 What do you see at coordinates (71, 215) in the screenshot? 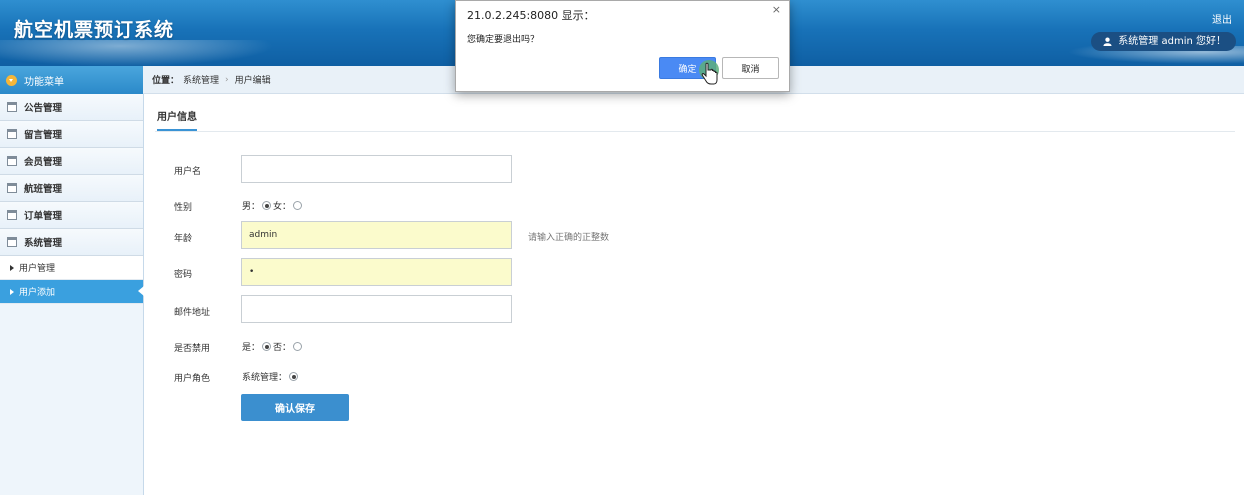
I see `sidebar-item-orders: 订单管理` at bounding box center [71, 215].